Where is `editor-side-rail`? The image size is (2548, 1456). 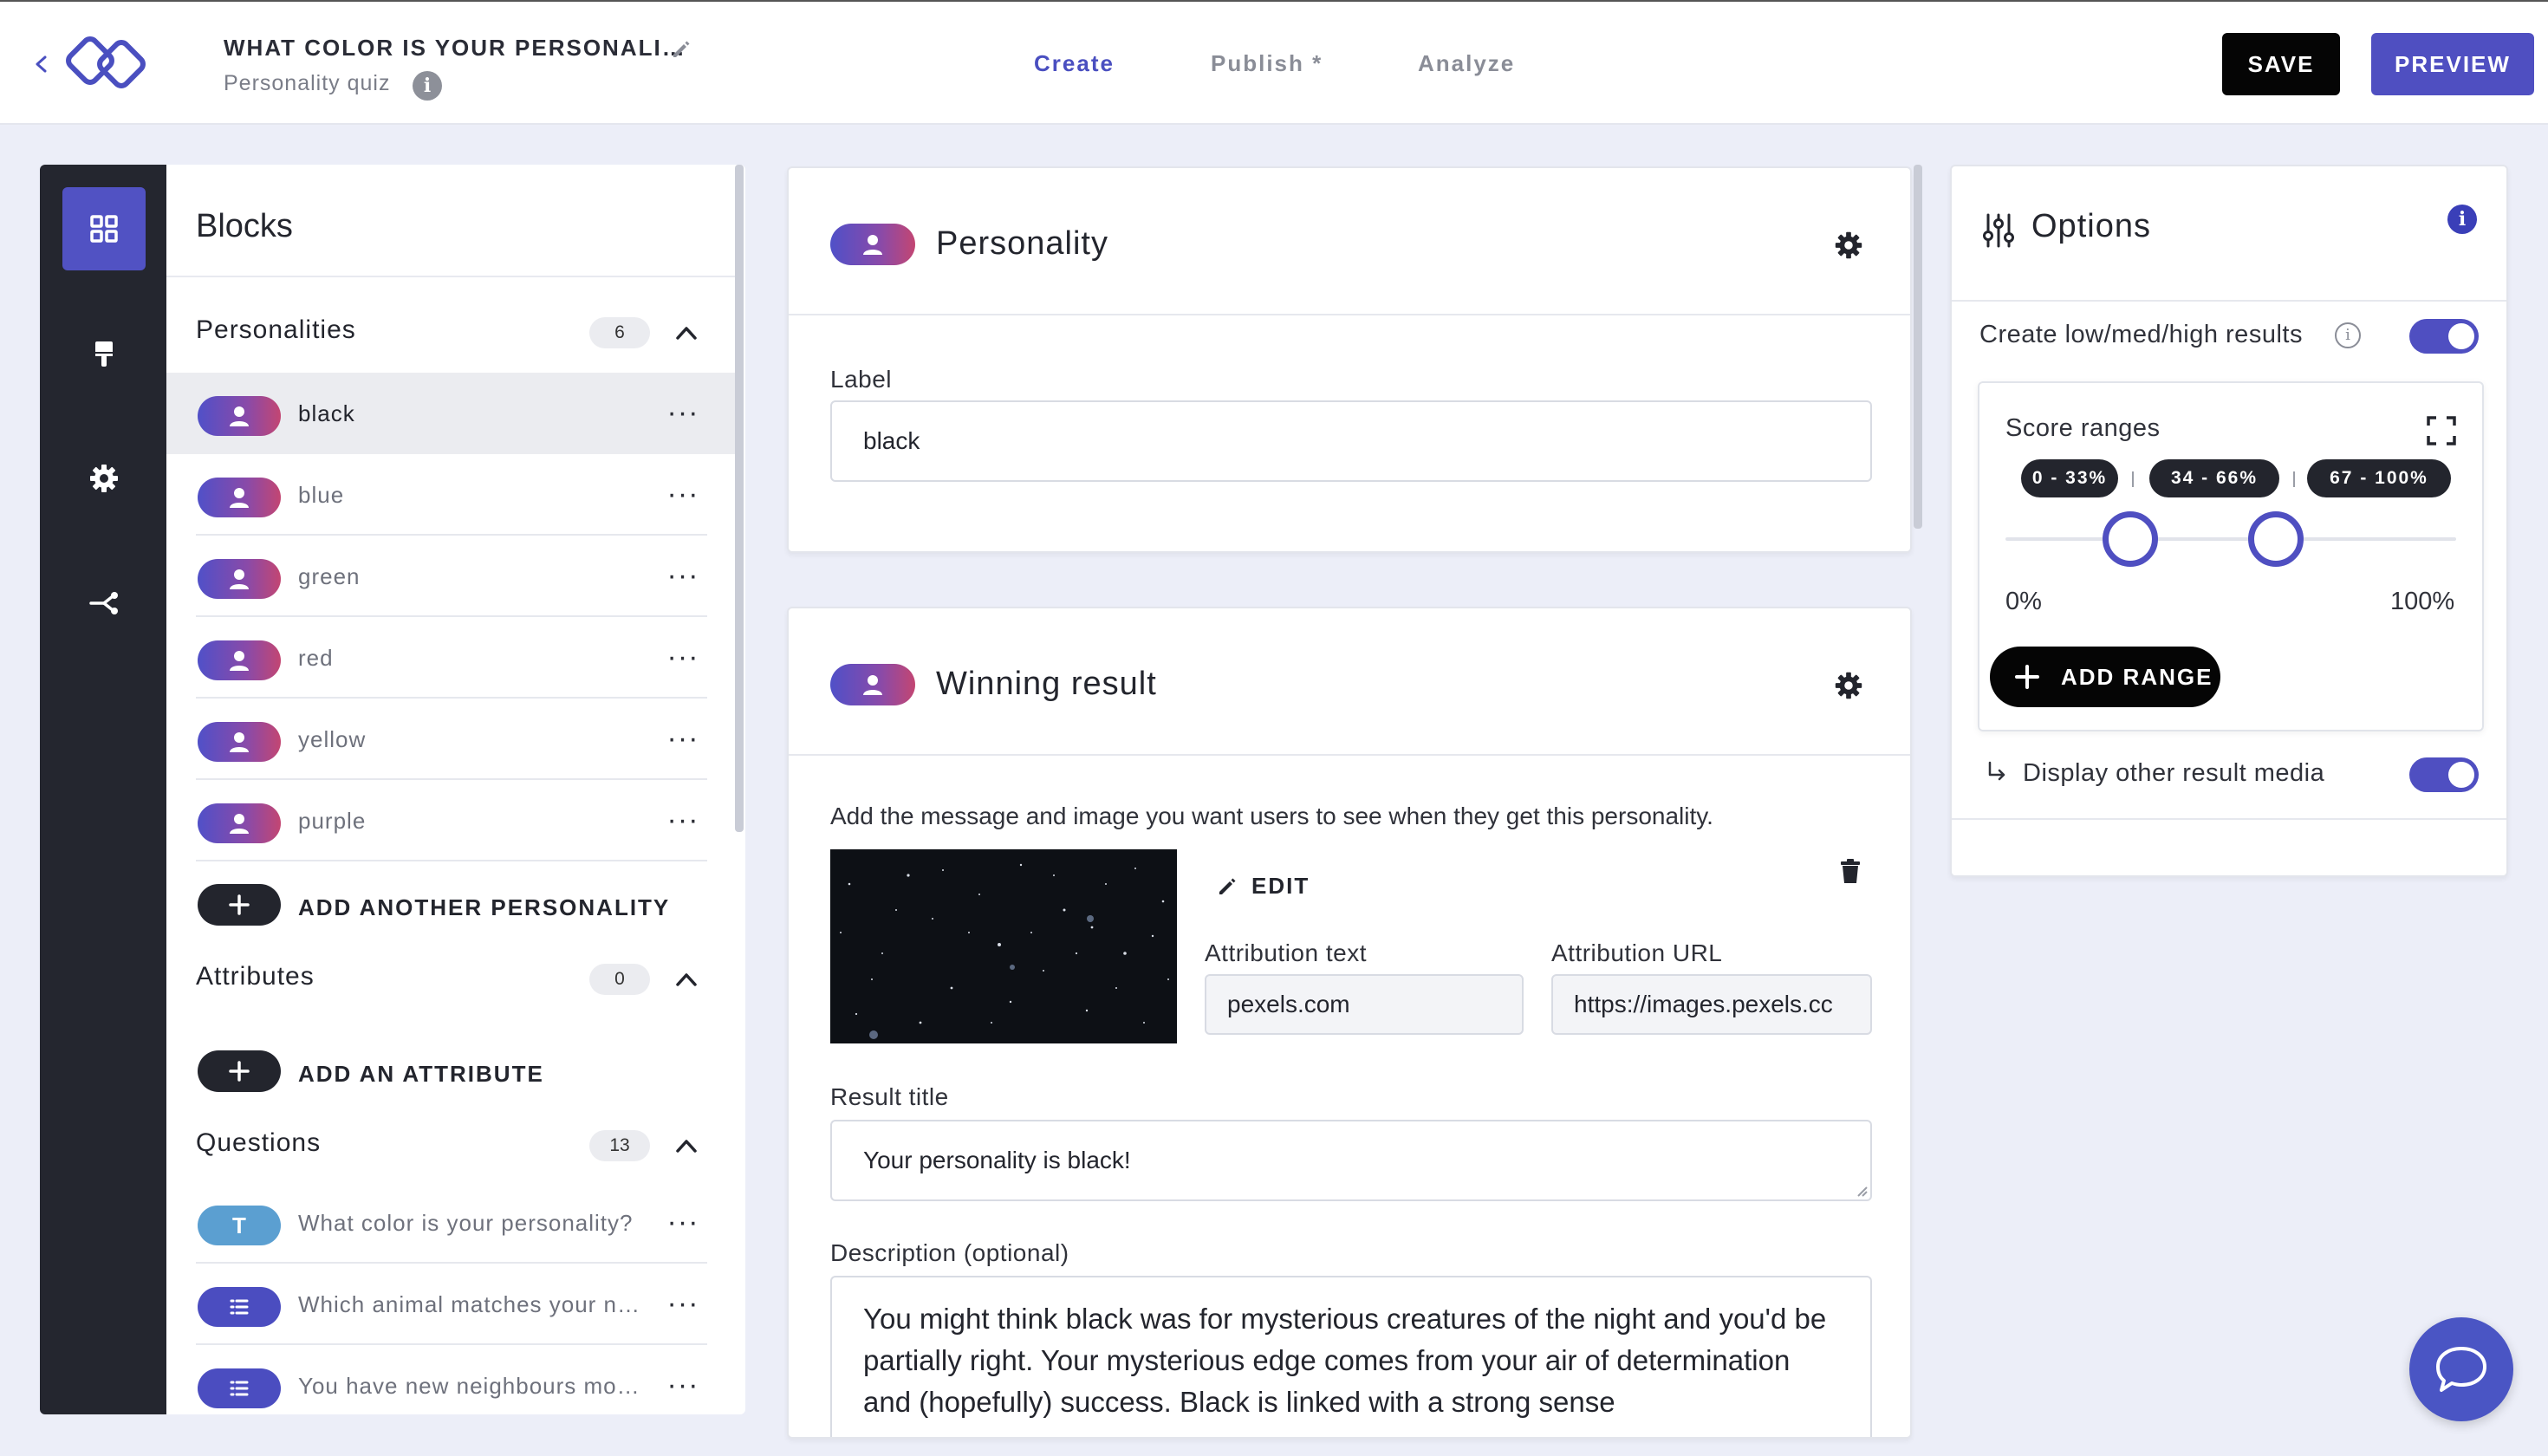 editor-side-rail is located at coordinates (103, 789).